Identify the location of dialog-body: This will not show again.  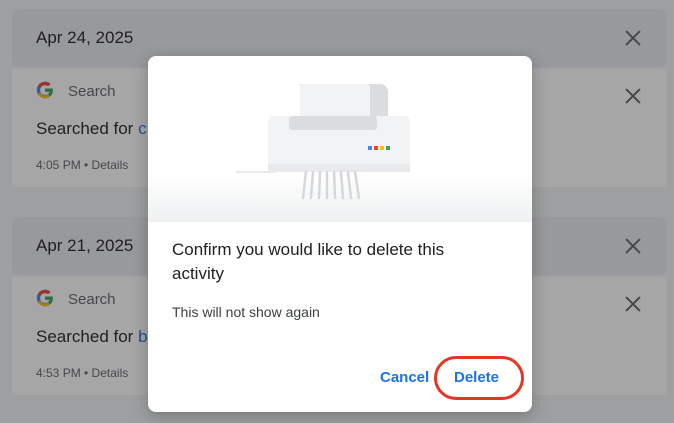
(246, 312).